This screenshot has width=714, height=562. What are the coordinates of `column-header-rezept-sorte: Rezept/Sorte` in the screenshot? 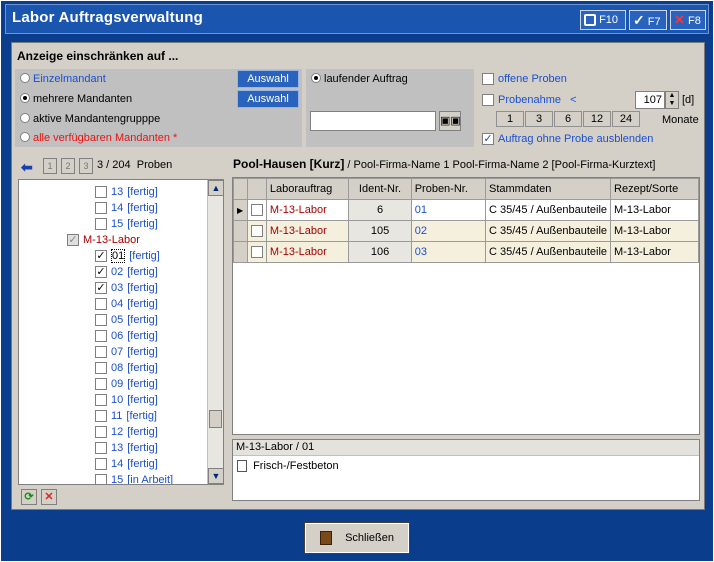 It's located at (654, 189).